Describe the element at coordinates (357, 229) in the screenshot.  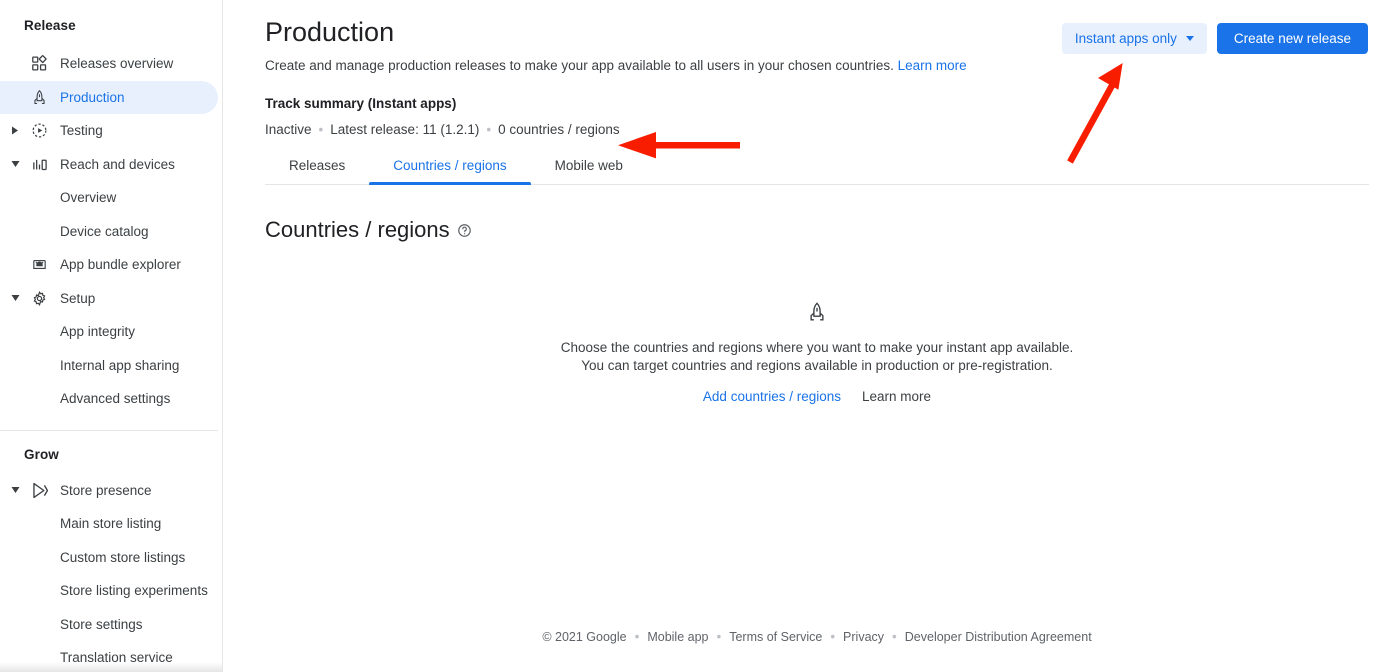
I see `section-title: Countries / regions` at that location.